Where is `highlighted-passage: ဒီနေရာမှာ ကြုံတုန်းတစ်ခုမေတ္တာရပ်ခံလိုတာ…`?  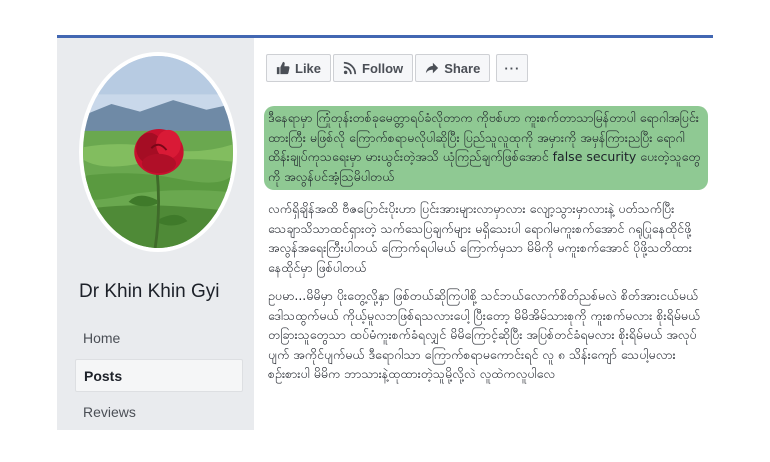
highlighted-passage: ဒီနေရာမှာ ကြုံတုန်းတစ်ခုမေတ္တာရပ်ခံလိုတာ… is located at coordinates (486, 148).